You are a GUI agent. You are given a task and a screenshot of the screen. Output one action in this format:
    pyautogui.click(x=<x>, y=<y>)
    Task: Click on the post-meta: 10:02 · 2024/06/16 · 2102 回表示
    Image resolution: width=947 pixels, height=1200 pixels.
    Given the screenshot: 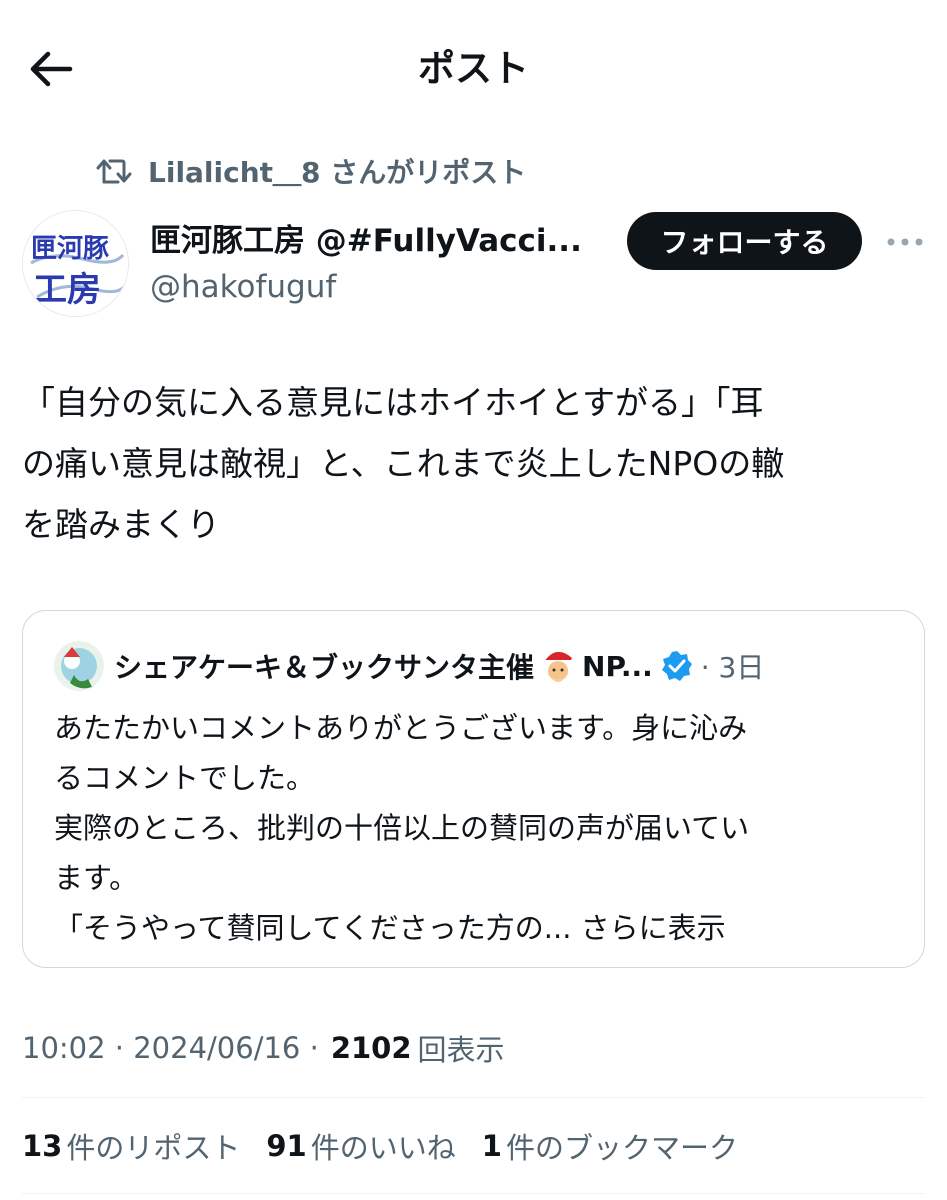 What is the action you would take?
    pyautogui.click(x=263, y=1048)
    